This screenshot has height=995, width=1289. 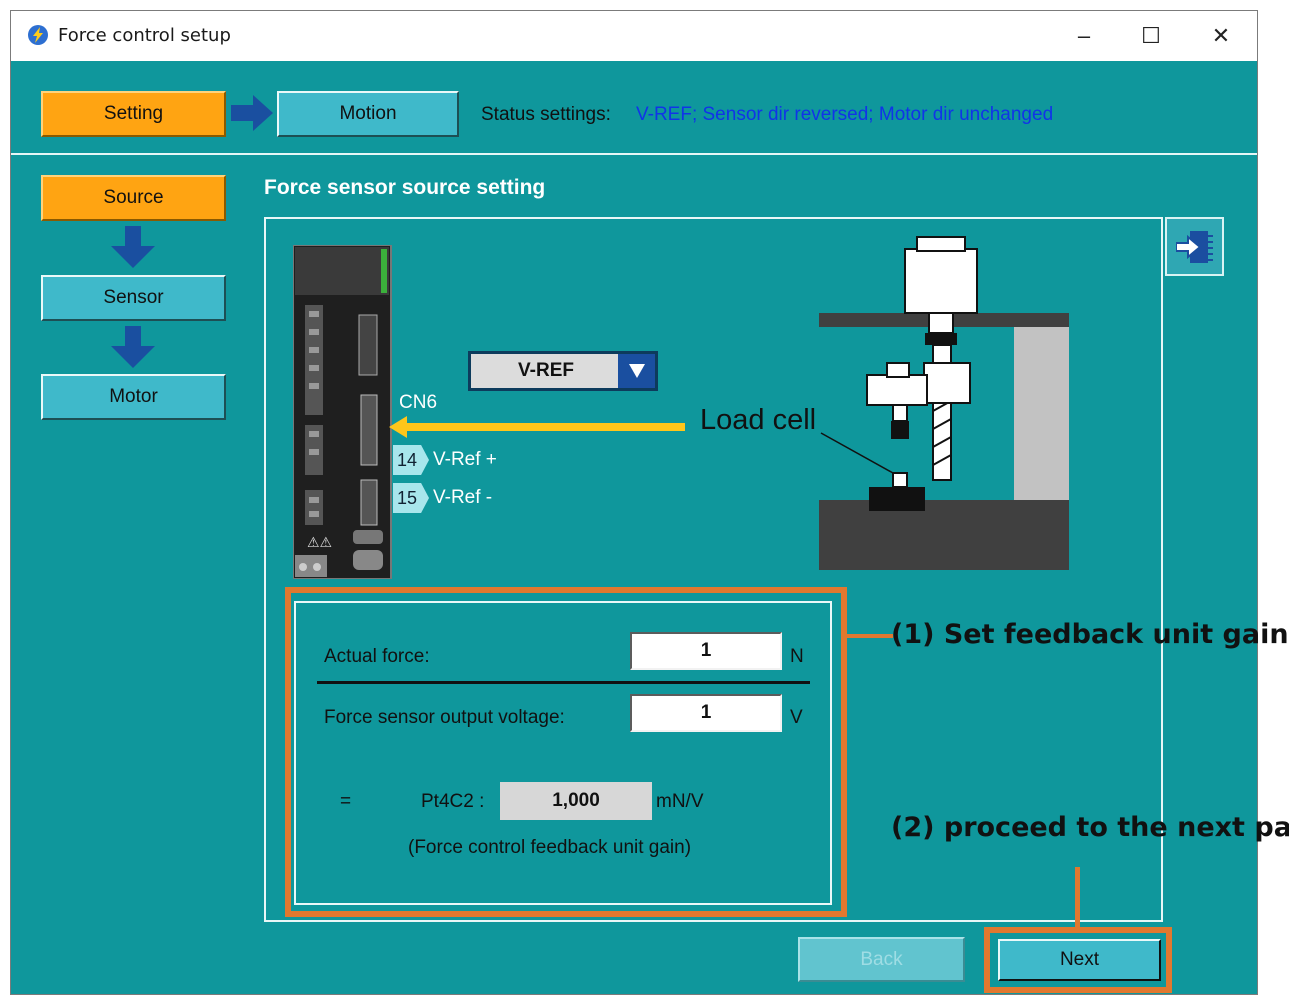 What do you see at coordinates (550, 847) in the screenshot?
I see `gain-caption: (Force control feedback unit gain)` at bounding box center [550, 847].